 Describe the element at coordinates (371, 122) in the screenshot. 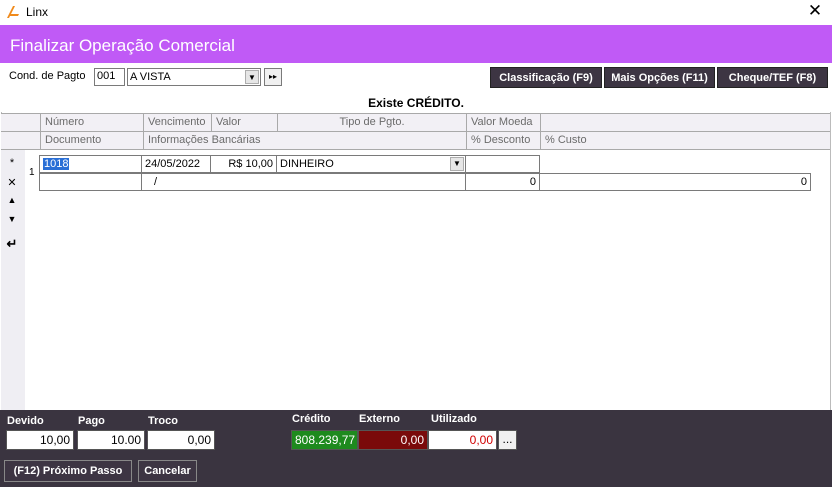

I see `column-header-tipo-pgto: Tipo de Pgto.` at that location.